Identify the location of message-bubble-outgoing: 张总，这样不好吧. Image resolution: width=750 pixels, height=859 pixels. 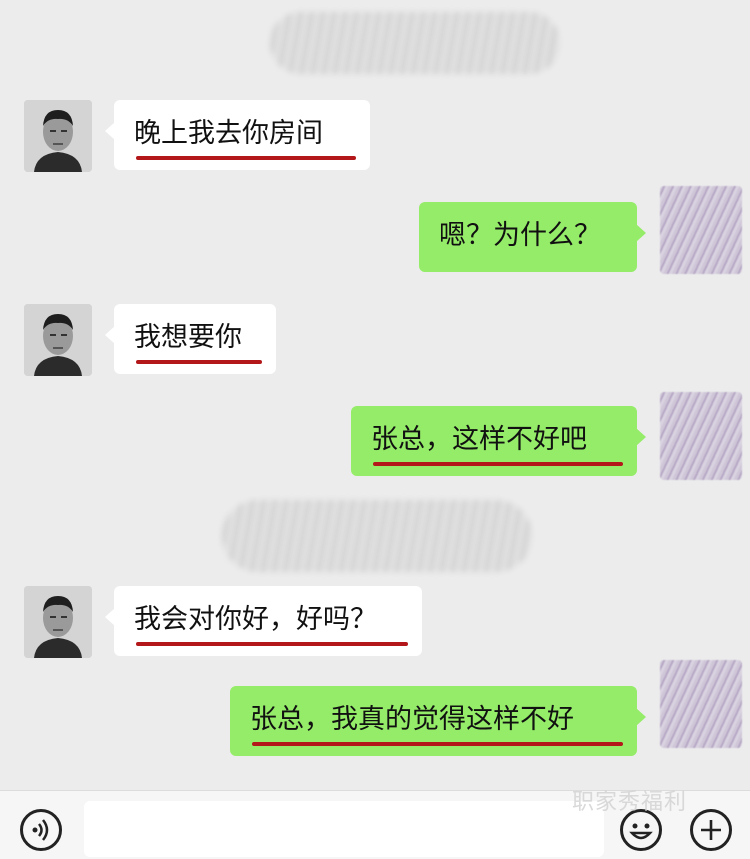
(498, 441).